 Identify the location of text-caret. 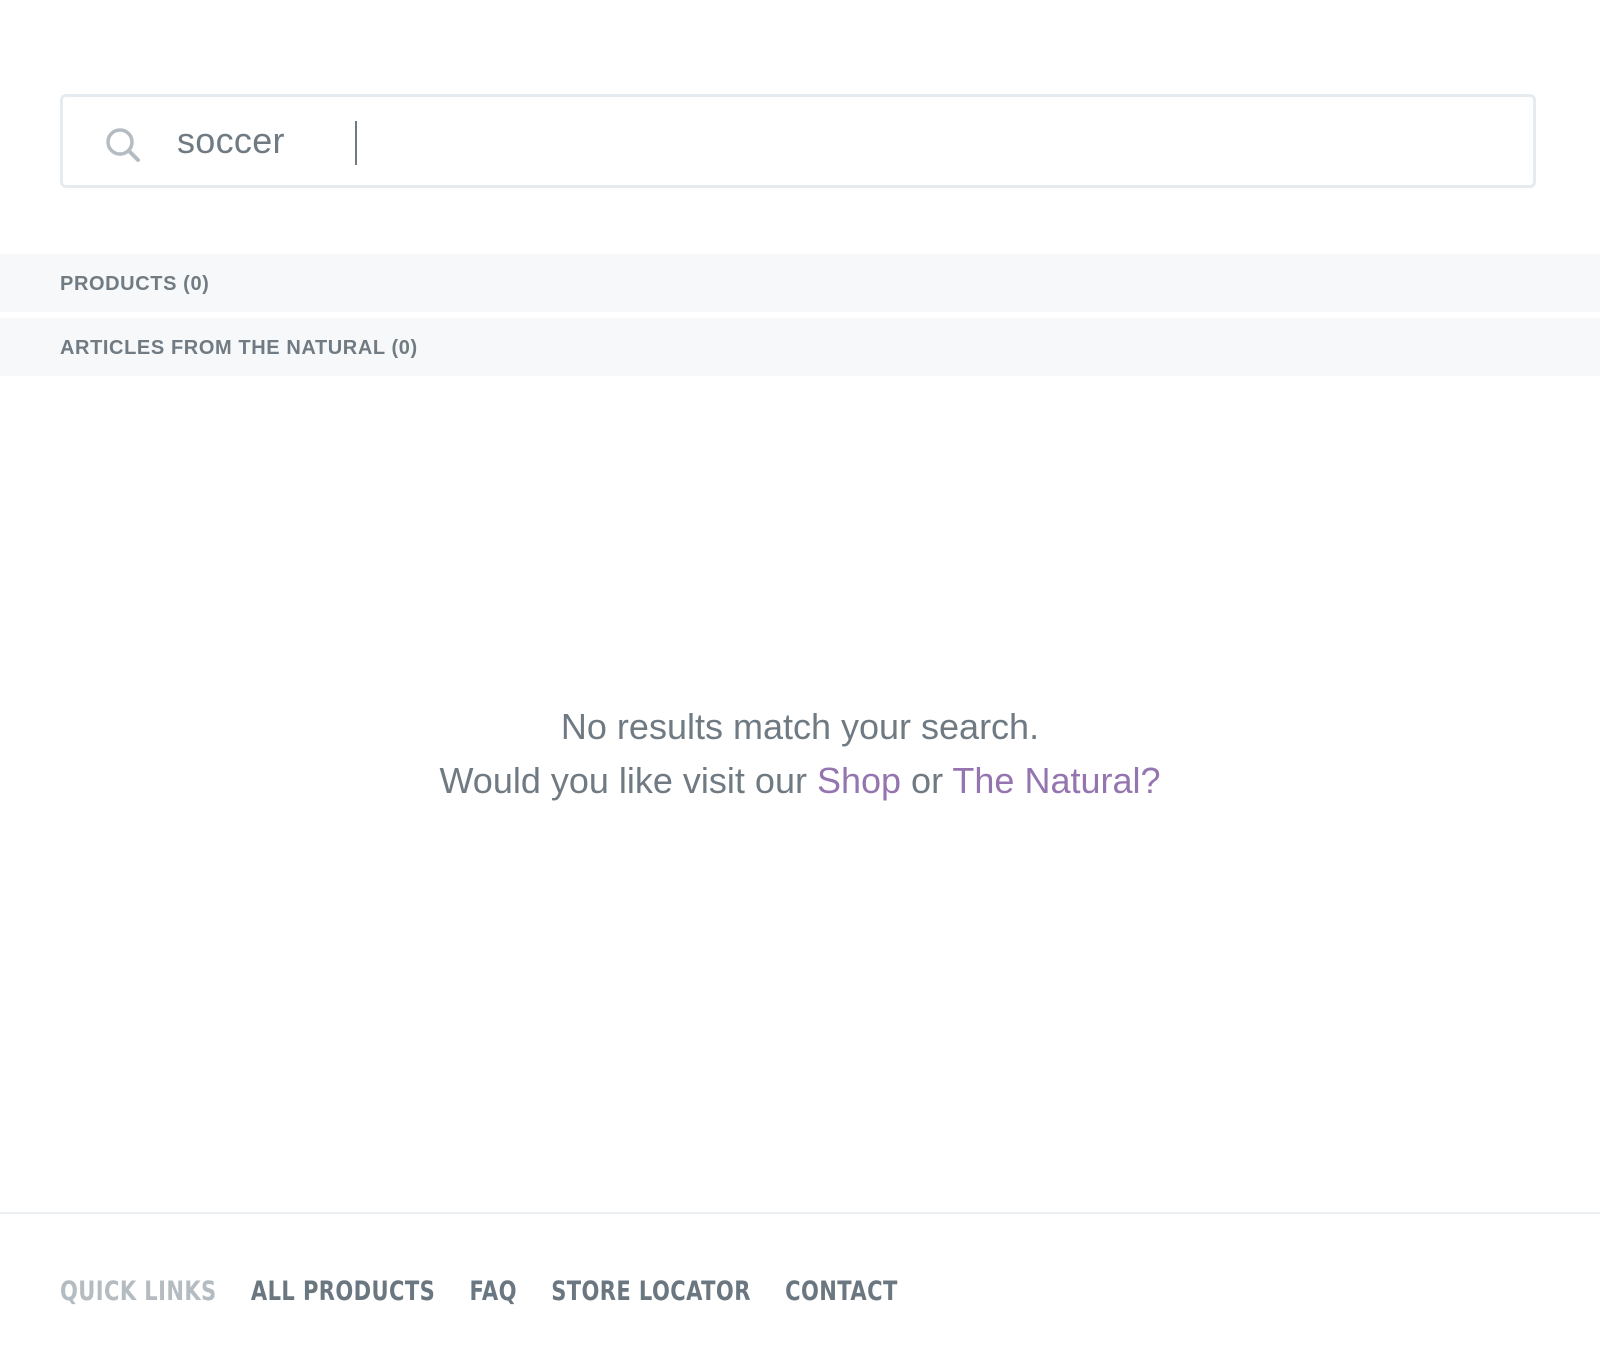
(356, 143).